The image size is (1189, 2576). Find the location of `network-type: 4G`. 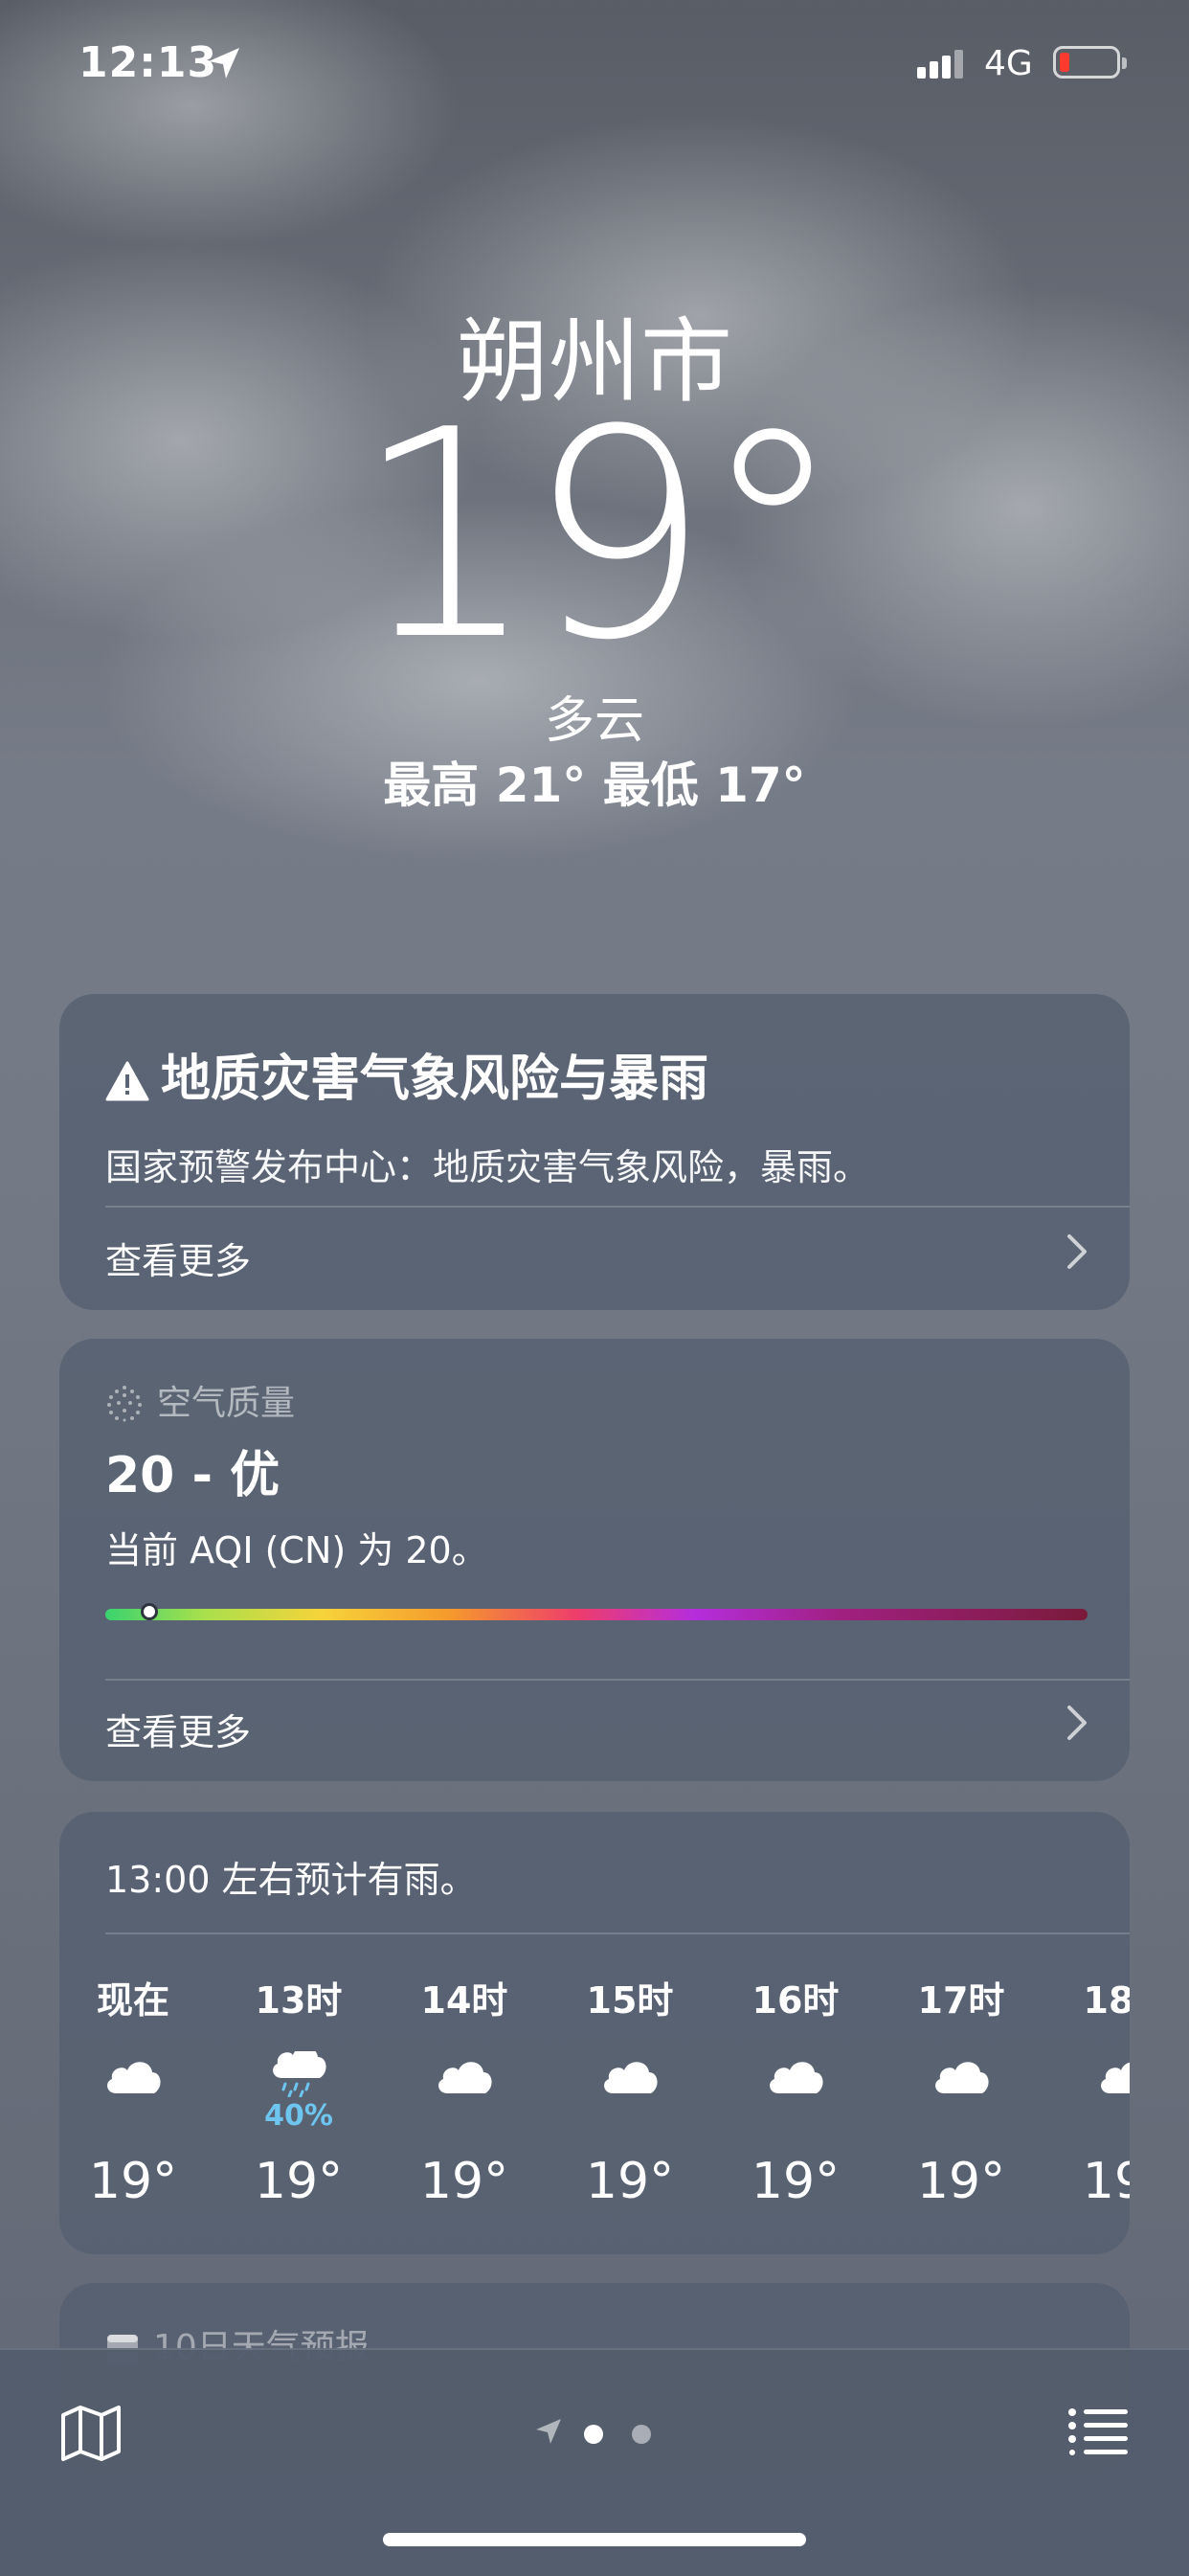

network-type: 4G is located at coordinates (1008, 64).